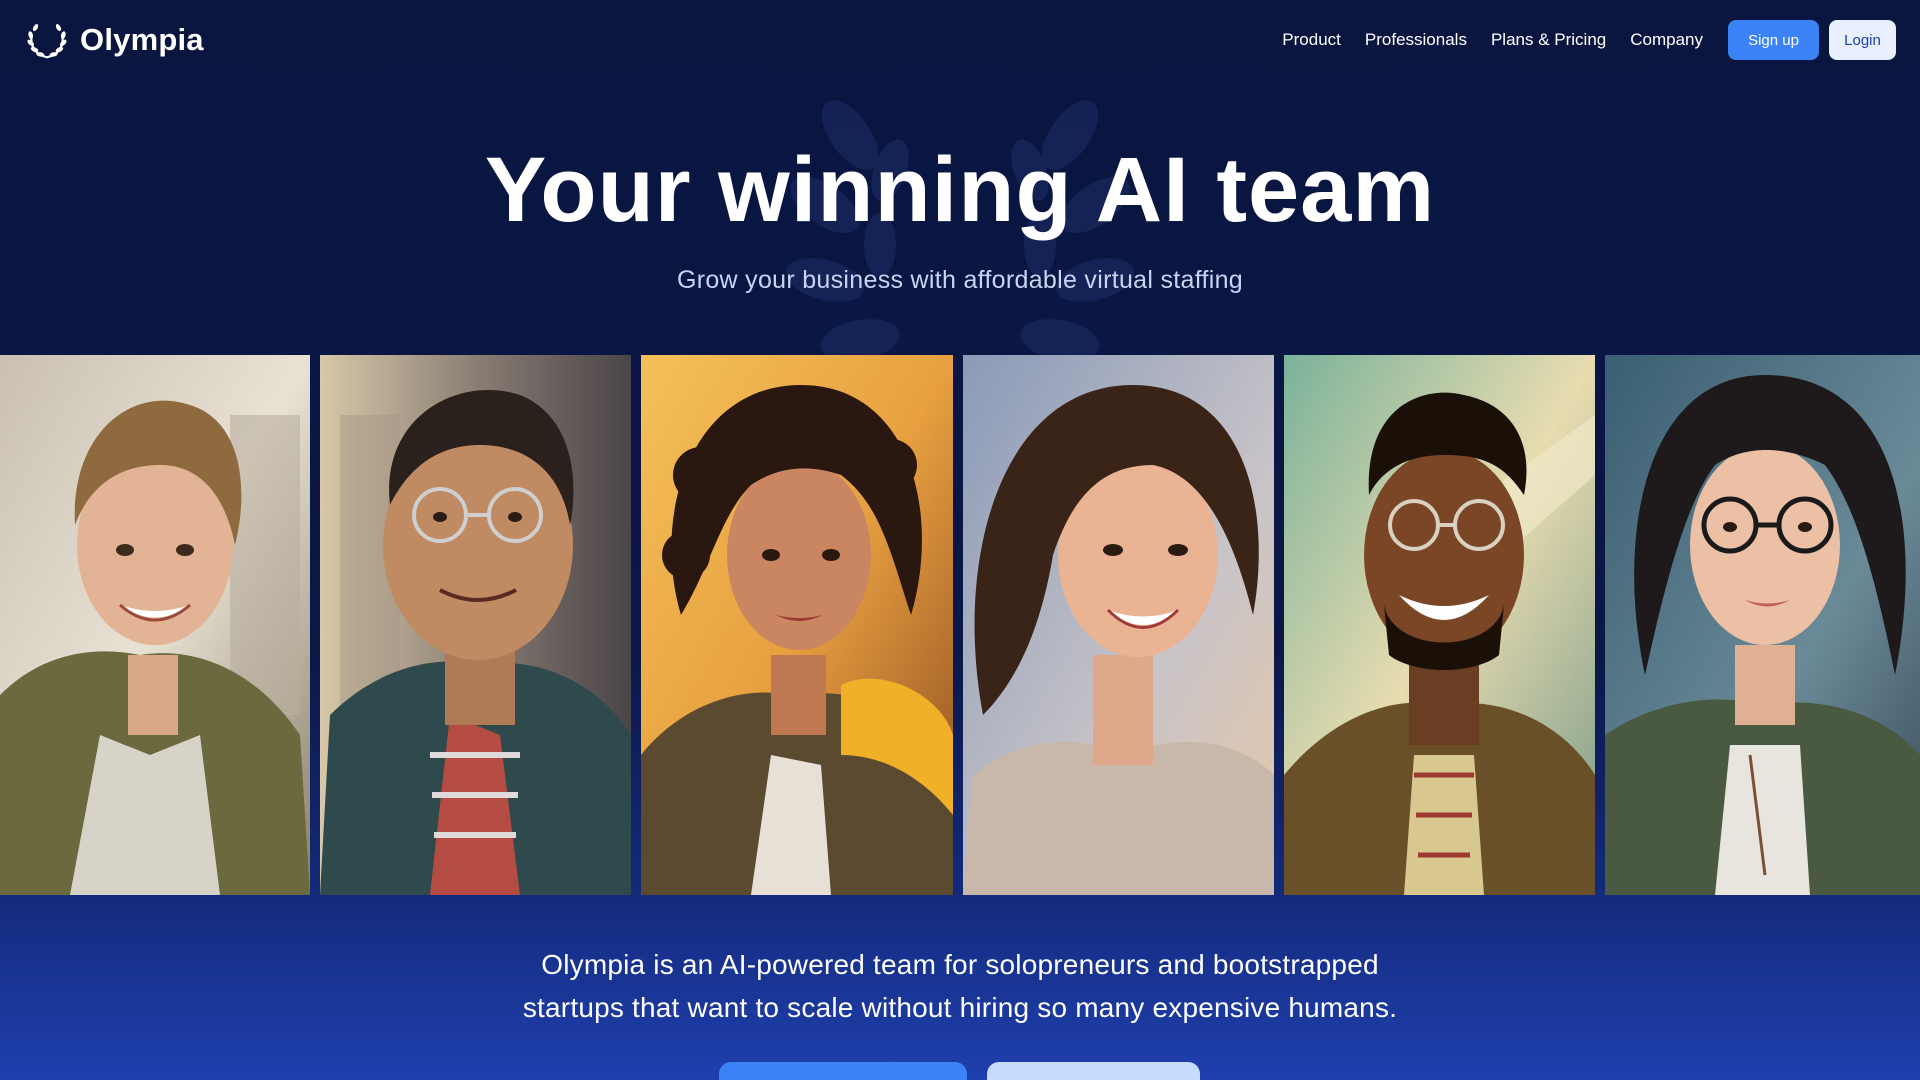 The width and height of the screenshot is (1920, 1080). I want to click on portrait-woman-with-glasses, so click(1762, 625).